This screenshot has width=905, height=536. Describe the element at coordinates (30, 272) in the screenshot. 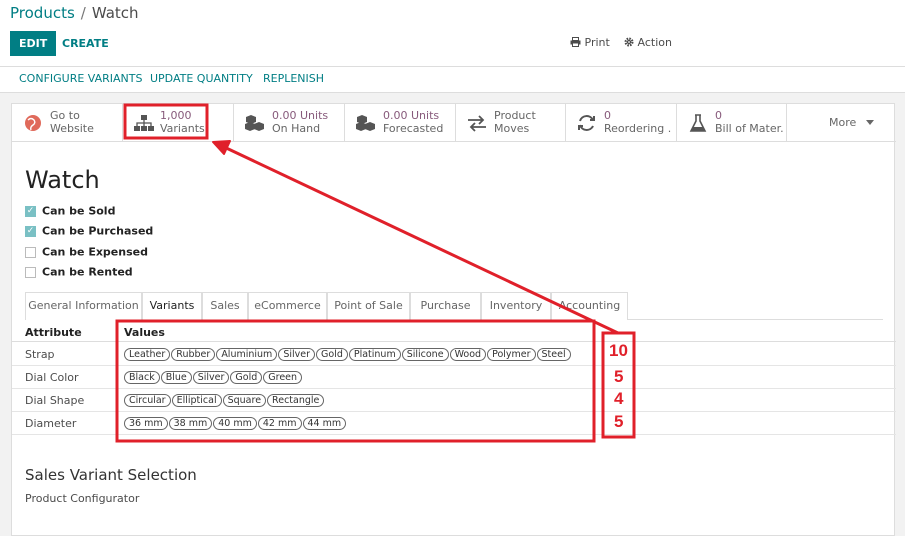

I see `can-be-rented-checkbox` at that location.